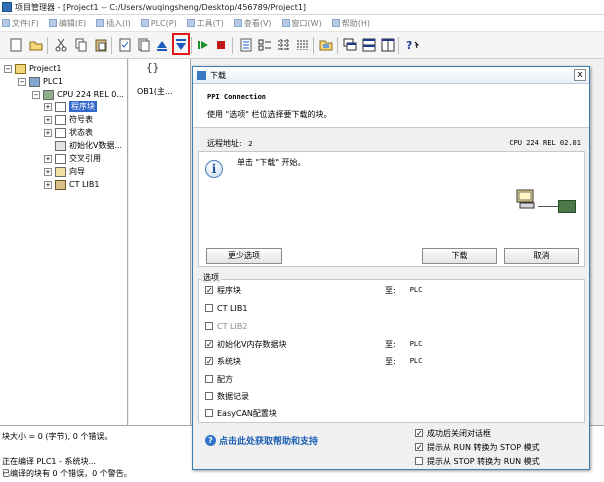 The image size is (604, 482). Describe the element at coordinates (227, 396) in the screenshot. I see `option-data-log: 数据记录` at that location.